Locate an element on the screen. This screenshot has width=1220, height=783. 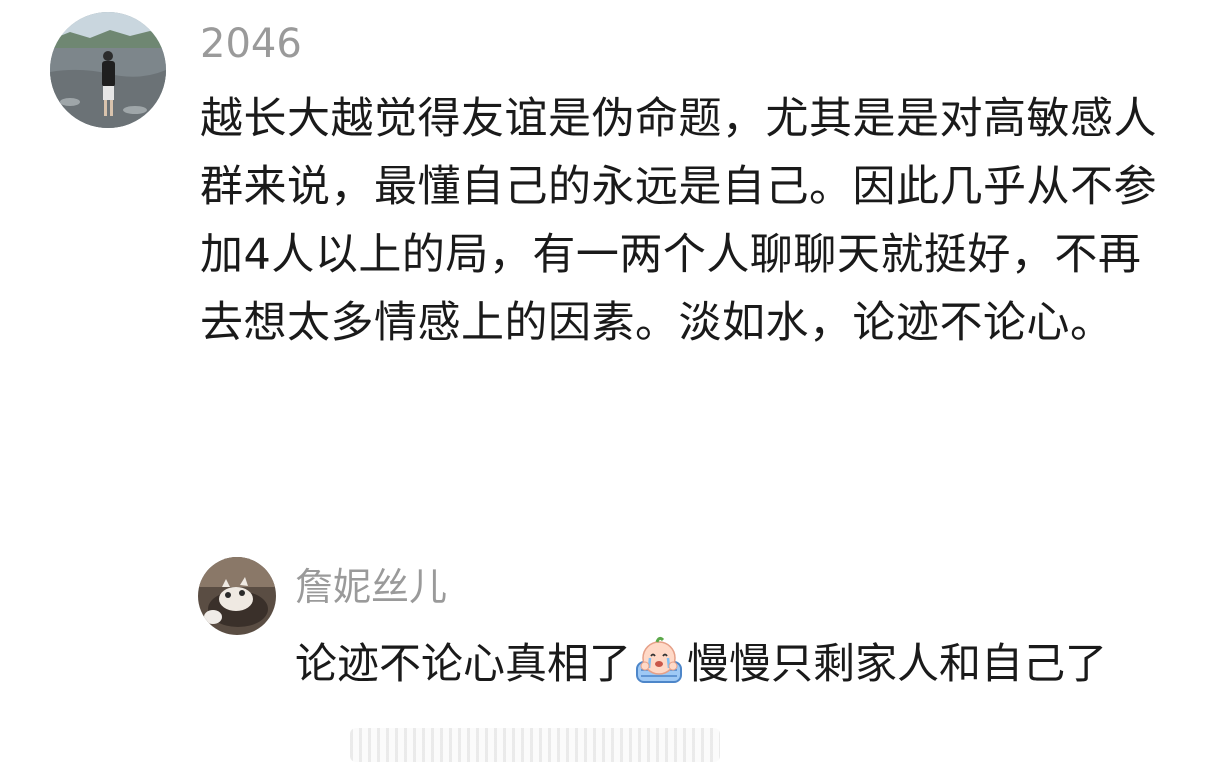
truncated-blurred-text is located at coordinates (535, 745).